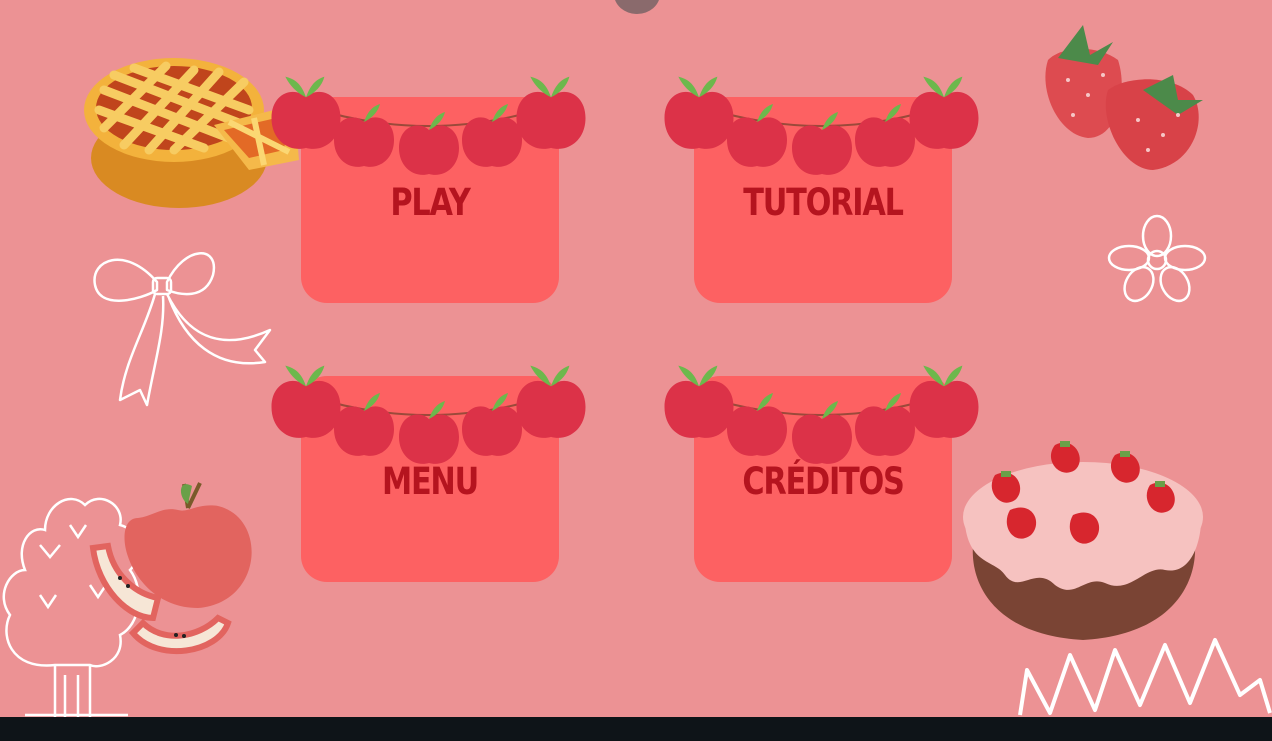 The height and width of the screenshot is (741, 1272). Describe the element at coordinates (1124, 97) in the screenshot. I see `strawberries-icon` at that location.